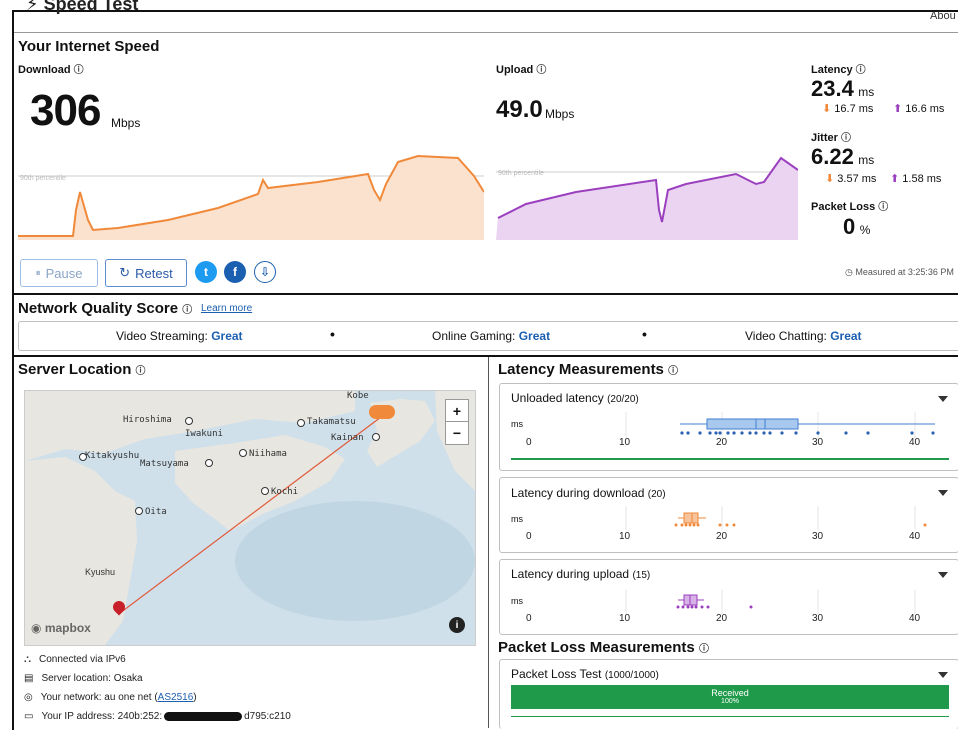 This screenshot has height=730, width=958. What do you see at coordinates (347, 438) in the screenshot?
I see `map-label: Kainan` at bounding box center [347, 438].